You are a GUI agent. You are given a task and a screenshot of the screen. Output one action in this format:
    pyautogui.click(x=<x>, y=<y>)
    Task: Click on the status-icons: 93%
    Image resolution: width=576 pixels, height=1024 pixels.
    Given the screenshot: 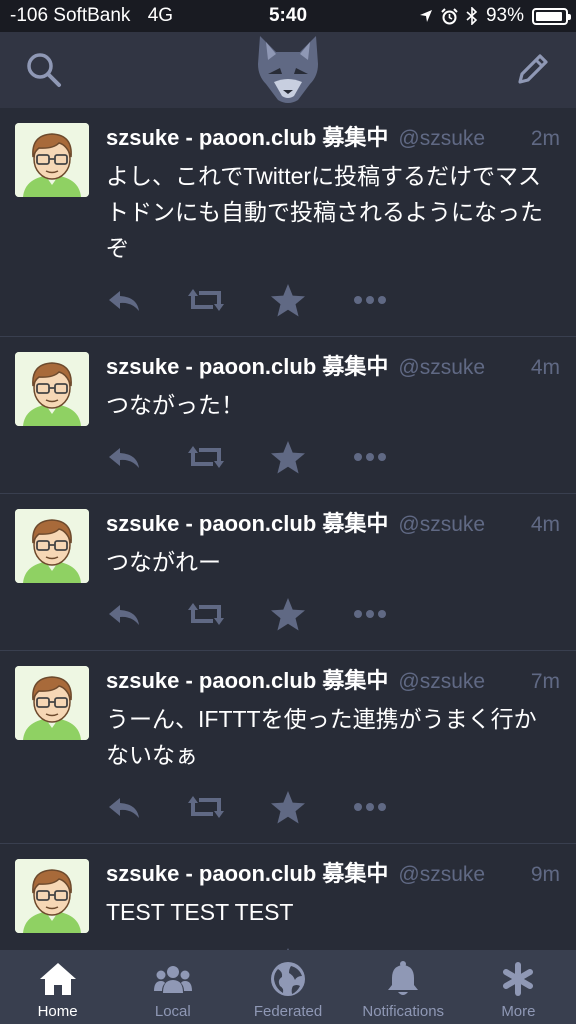 What is the action you would take?
    pyautogui.click(x=495, y=16)
    